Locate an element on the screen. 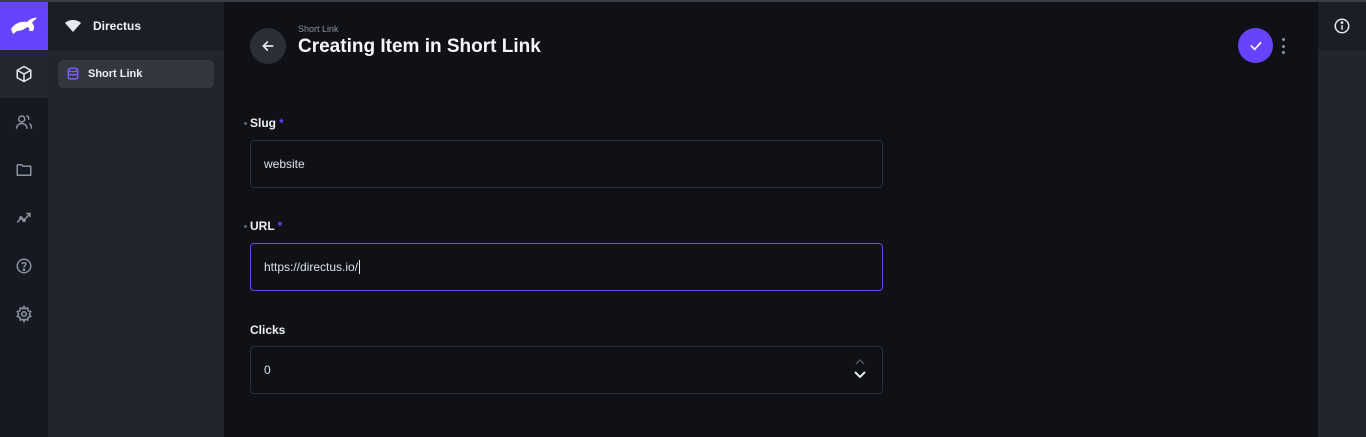  url-label: URL * is located at coordinates (263, 226).